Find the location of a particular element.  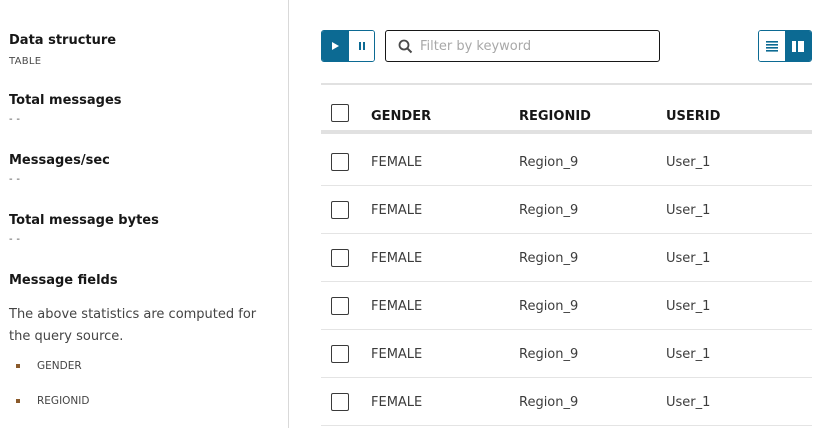

column-header-regionid: REGIONID is located at coordinates (555, 116).